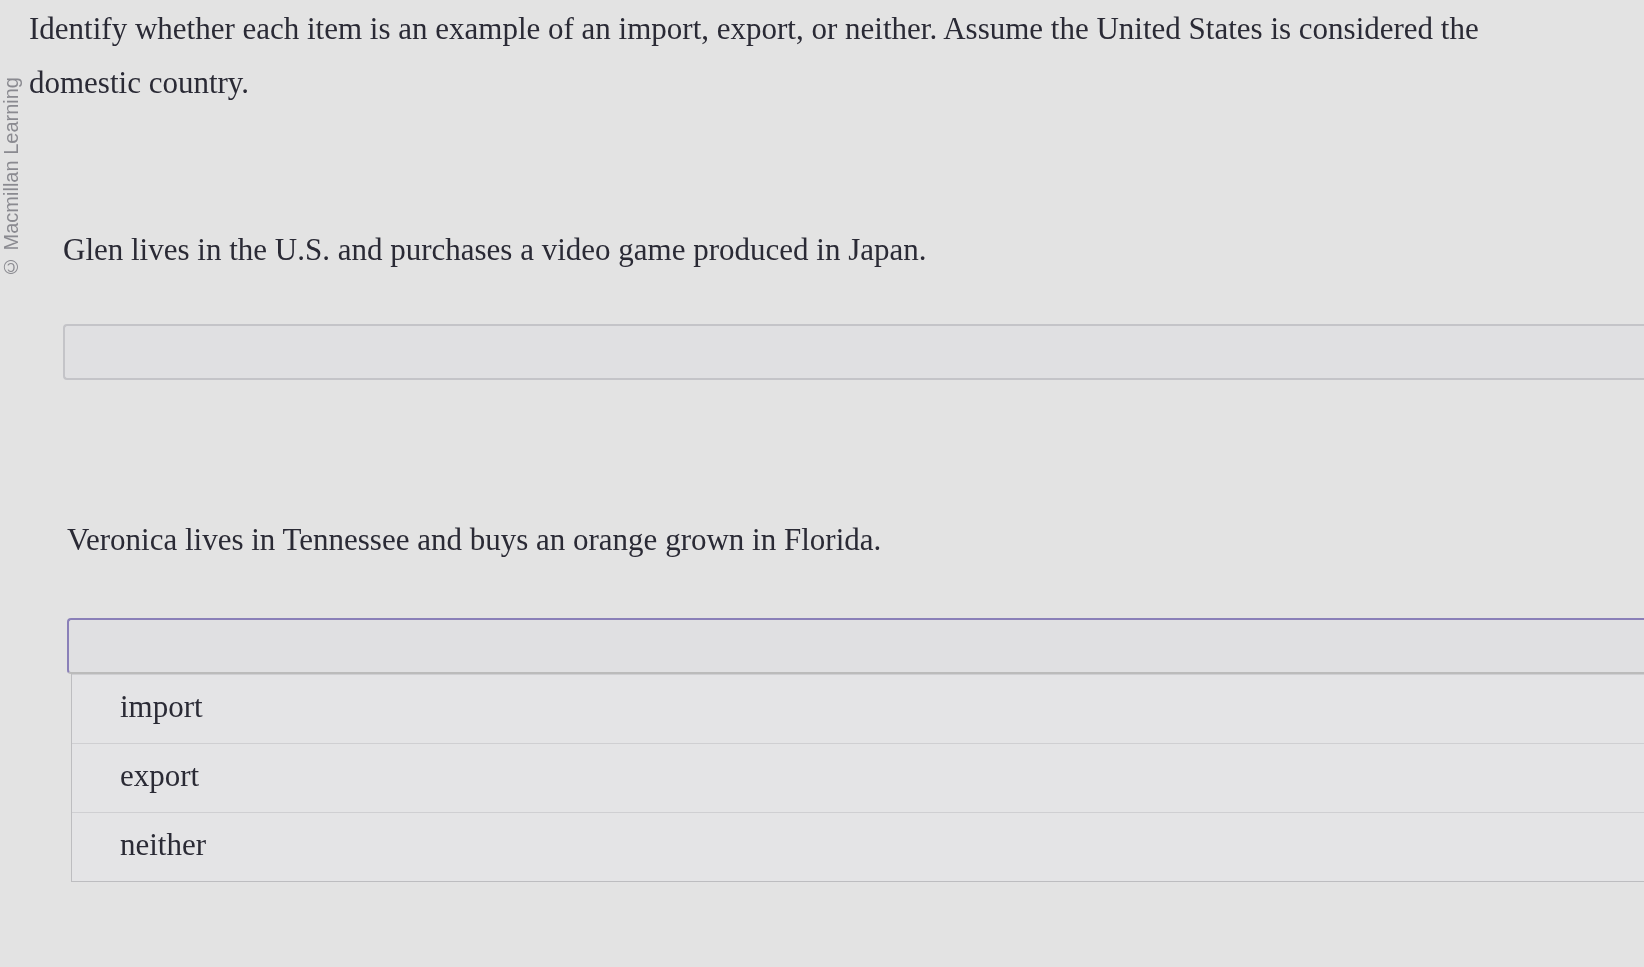 The width and height of the screenshot is (1644, 967). I want to click on instructions-text: Identify whether each item is an example of an import, export, or neither. Assume the United States is considered the domestic country., so click(754, 56).